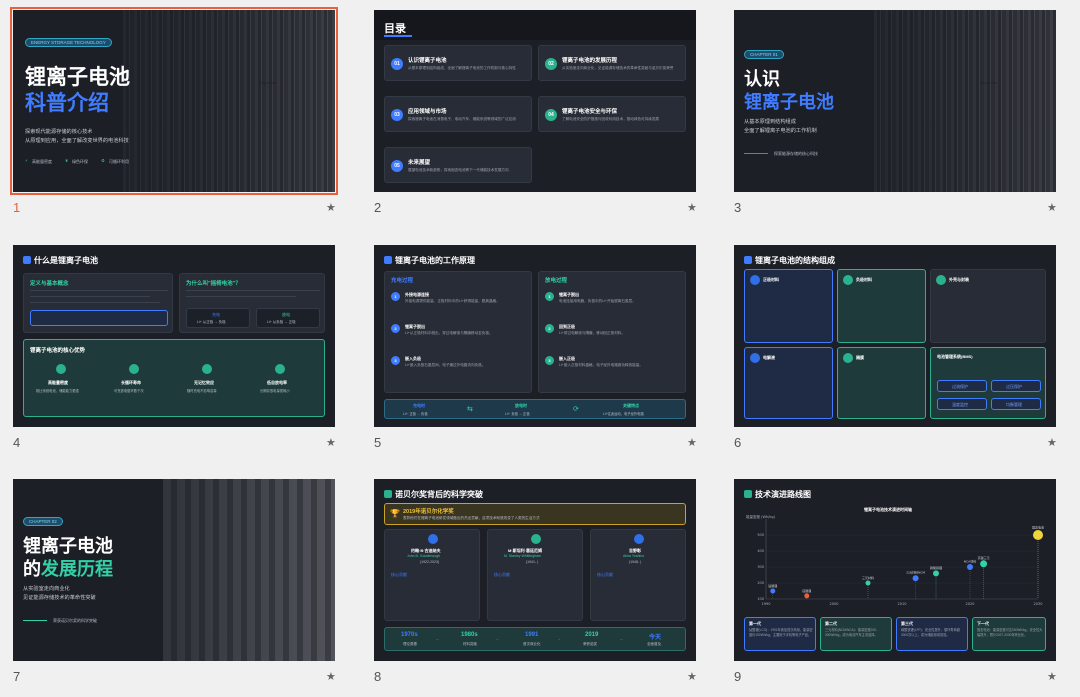 The width and height of the screenshot is (1080, 697). I want to click on box-title: 定义与基本概念, so click(49, 284).